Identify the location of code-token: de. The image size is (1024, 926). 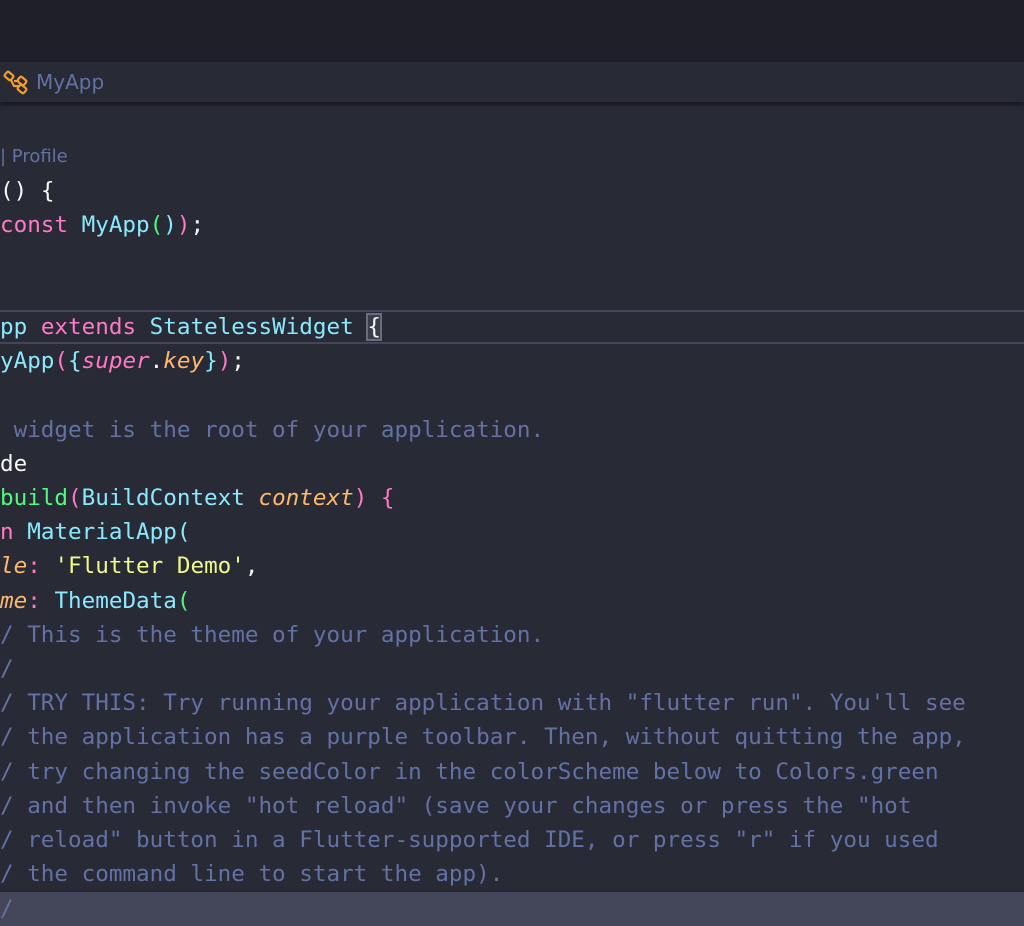
(14, 464).